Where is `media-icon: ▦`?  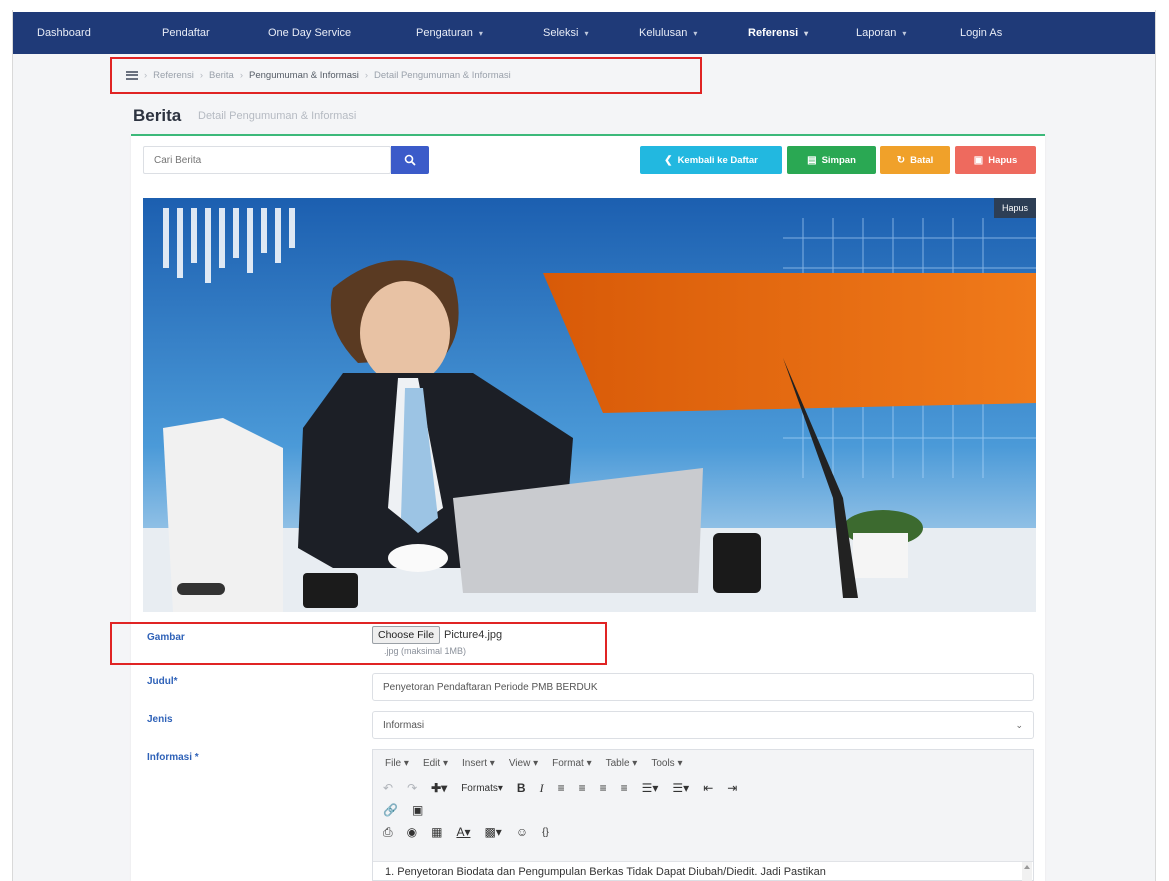
media-icon: ▦ is located at coordinates (436, 832).